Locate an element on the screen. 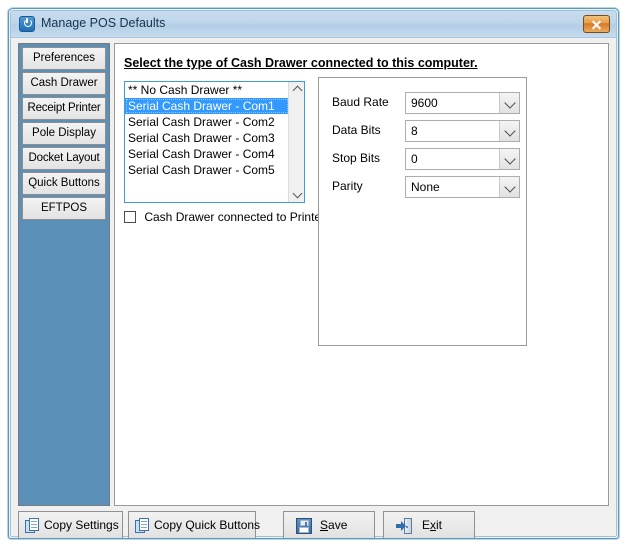 This screenshot has width=631, height=549. save-button: Save is located at coordinates (329, 524).